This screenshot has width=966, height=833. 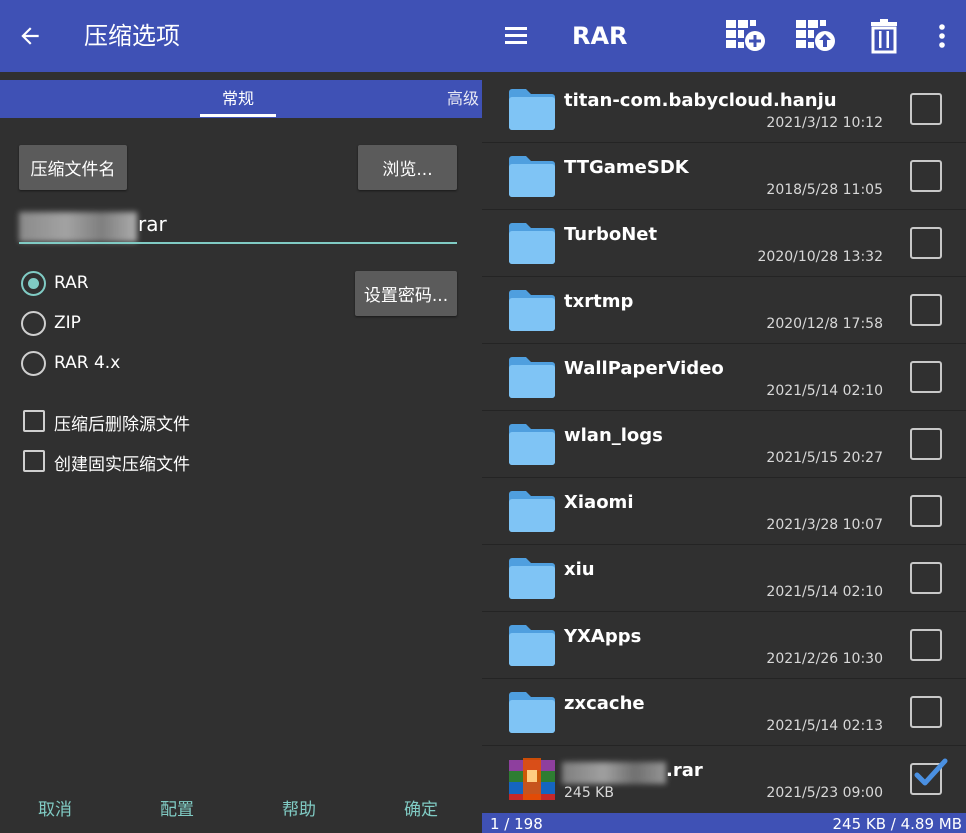 I want to click on file-row: txrtmp 2020/12/8 17:58, so click(x=724, y=310).